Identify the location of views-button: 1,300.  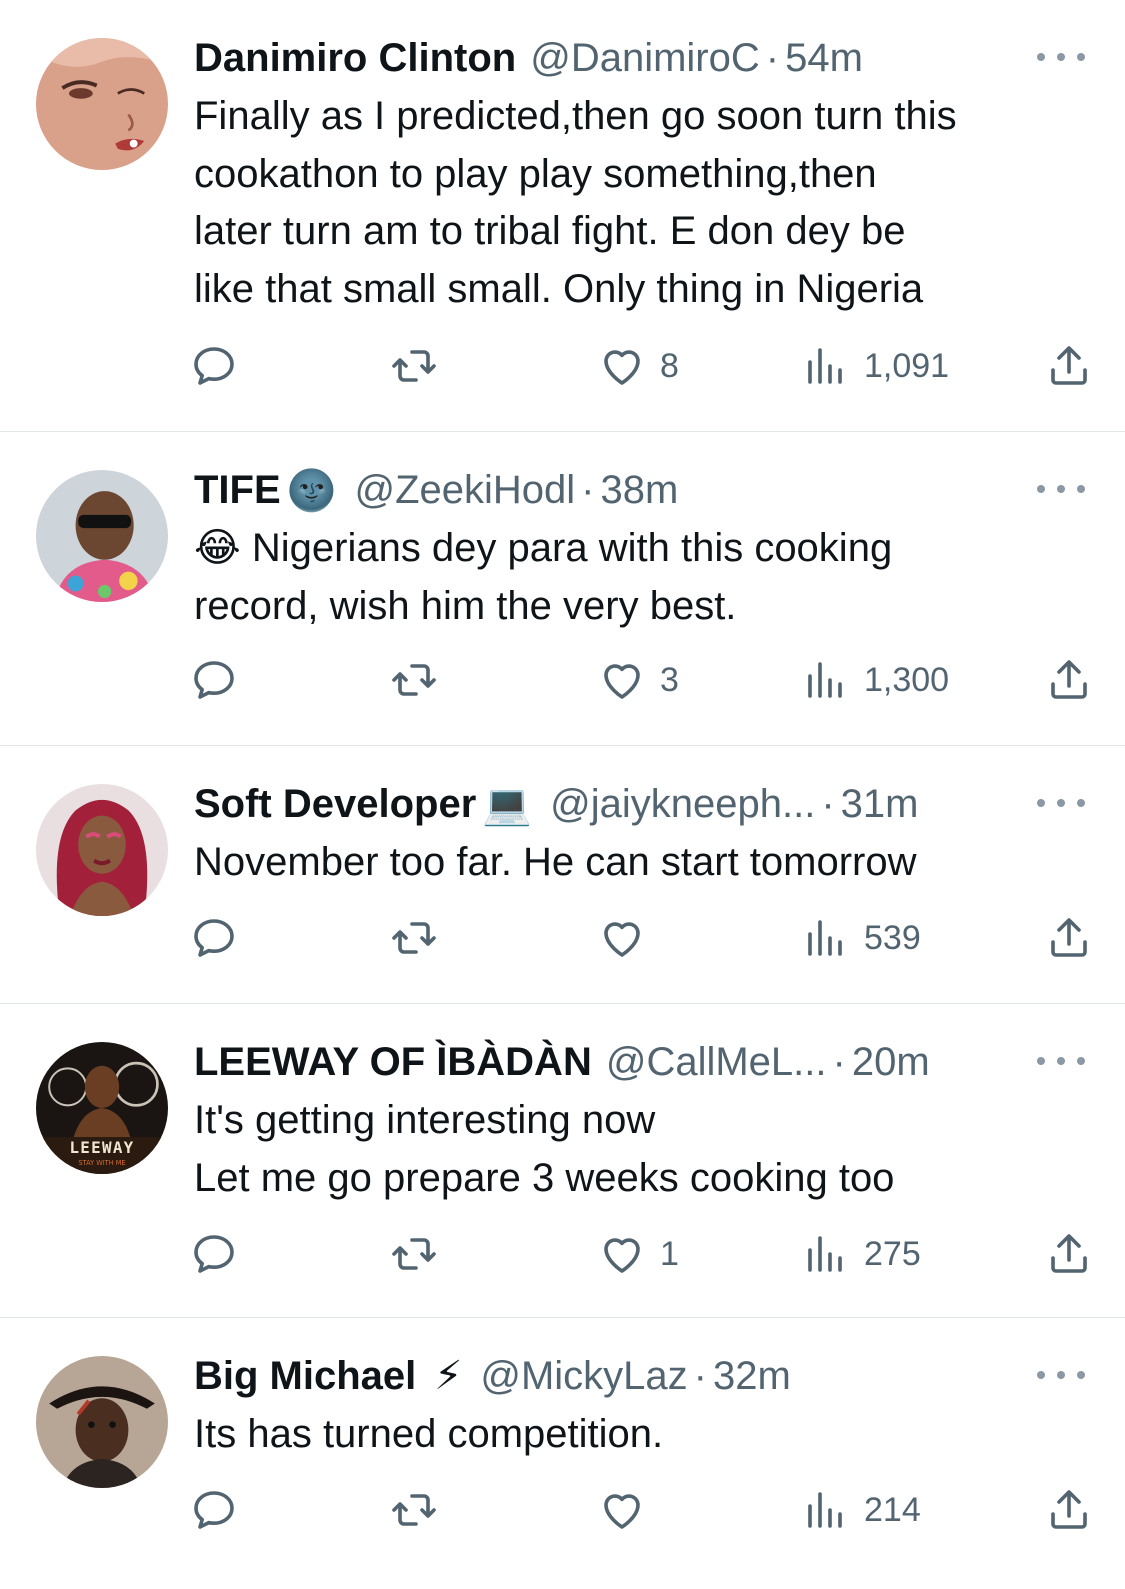
(875, 680).